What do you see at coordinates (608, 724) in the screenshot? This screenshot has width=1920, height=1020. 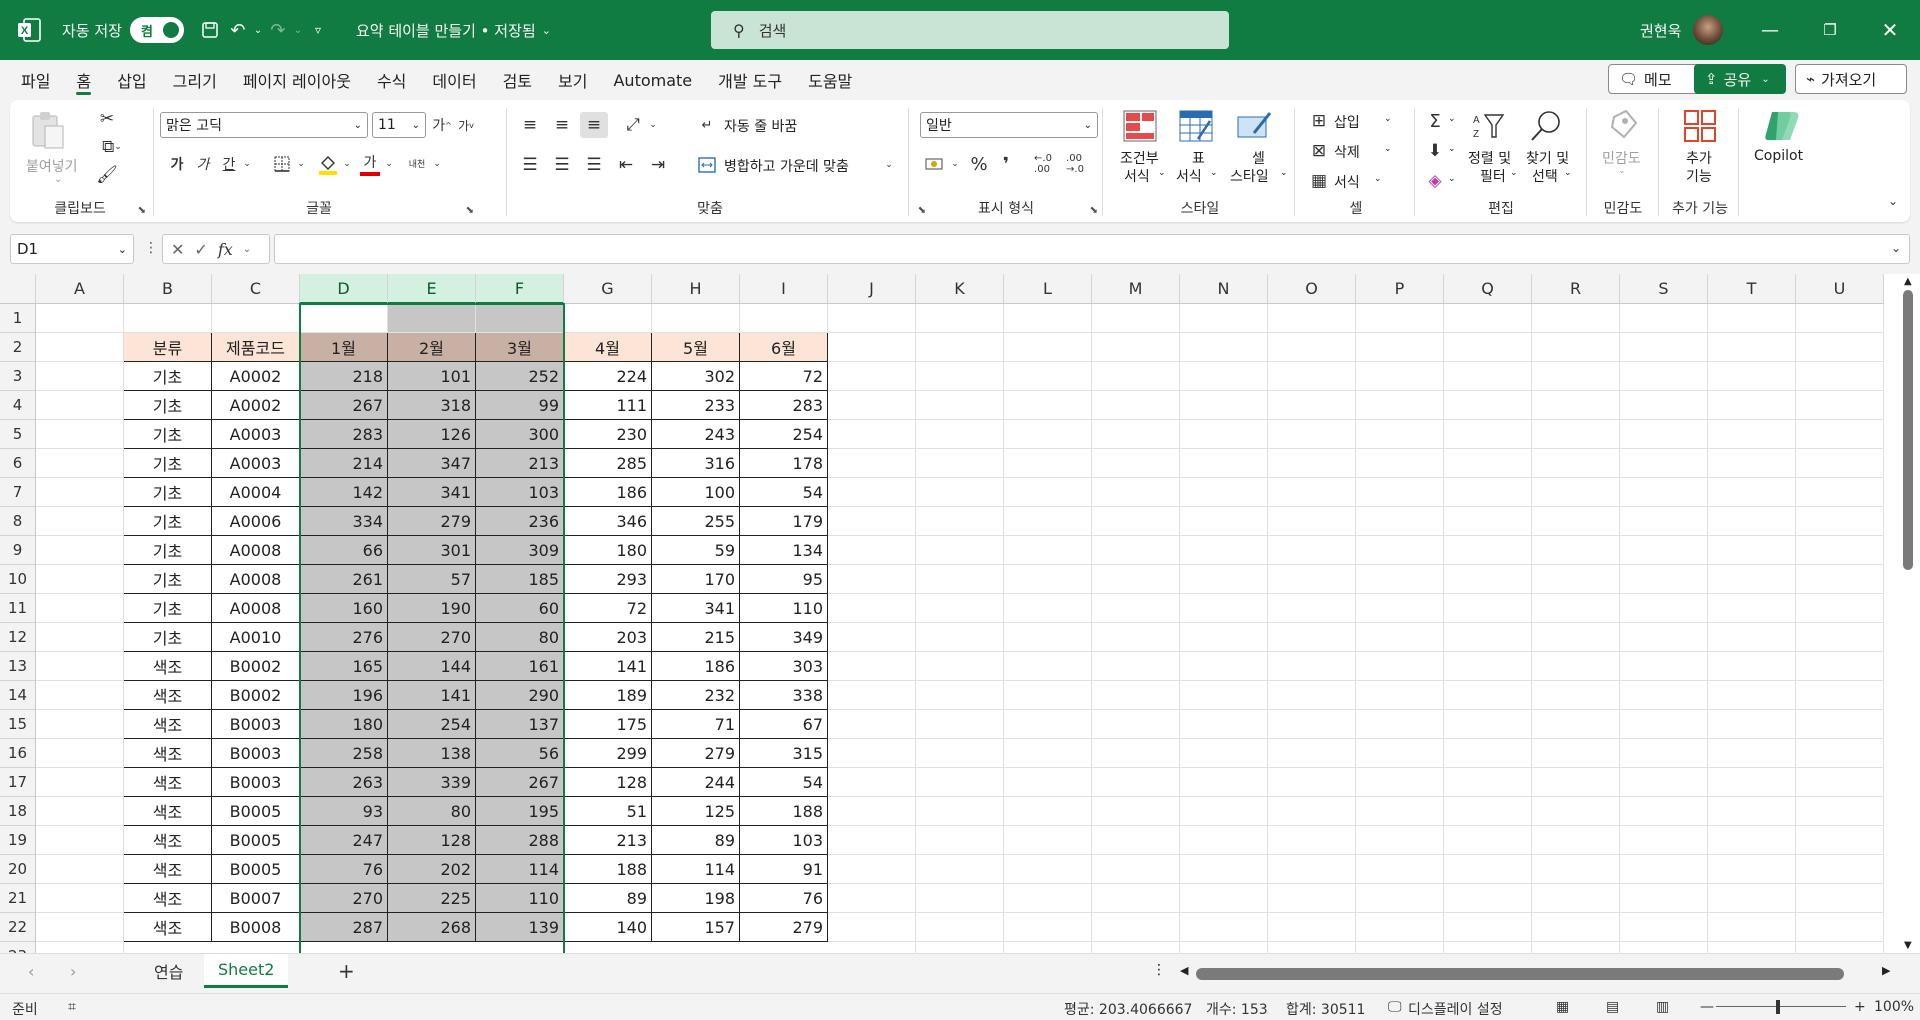 I see `table-value-cell: 175` at bounding box center [608, 724].